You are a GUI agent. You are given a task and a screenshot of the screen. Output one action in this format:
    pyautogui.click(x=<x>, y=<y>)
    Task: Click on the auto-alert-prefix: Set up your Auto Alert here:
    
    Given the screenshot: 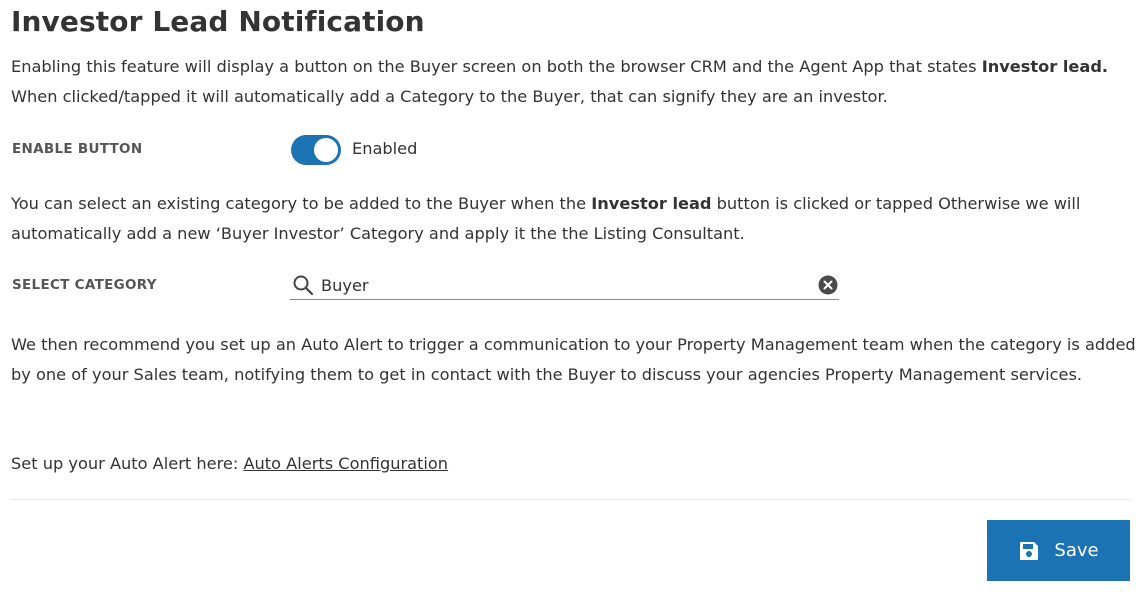 What is the action you would take?
    pyautogui.click(x=127, y=463)
    